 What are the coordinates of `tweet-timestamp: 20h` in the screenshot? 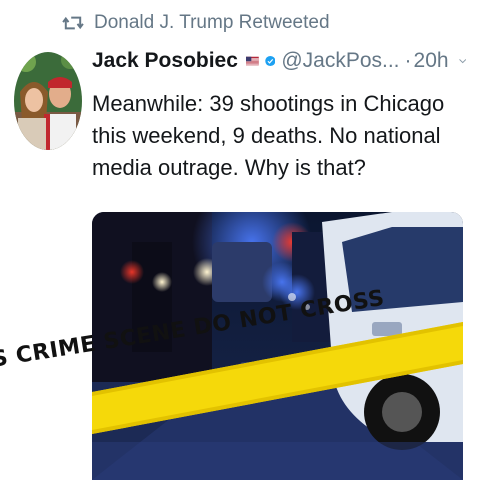 It's located at (431, 61).